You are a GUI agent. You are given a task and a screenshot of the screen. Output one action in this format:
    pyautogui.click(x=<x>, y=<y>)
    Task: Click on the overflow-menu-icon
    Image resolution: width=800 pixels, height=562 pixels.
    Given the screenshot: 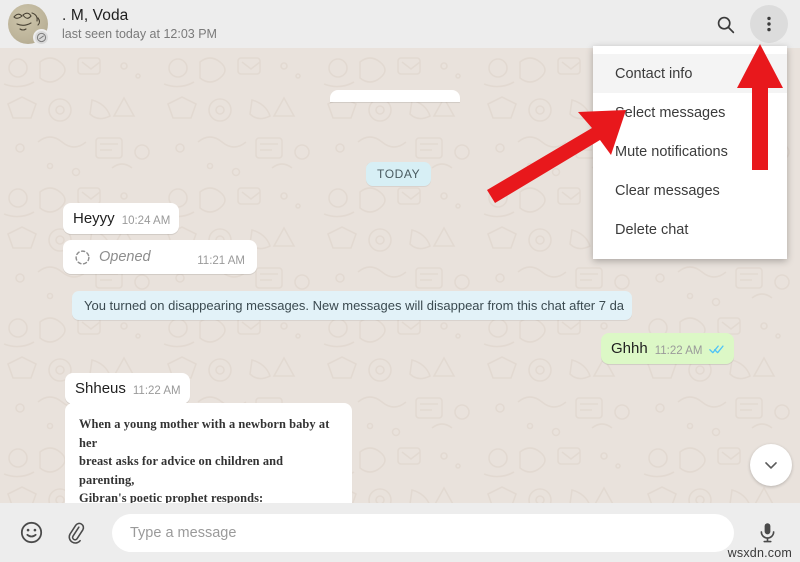 What is the action you would take?
    pyautogui.click(x=769, y=24)
    